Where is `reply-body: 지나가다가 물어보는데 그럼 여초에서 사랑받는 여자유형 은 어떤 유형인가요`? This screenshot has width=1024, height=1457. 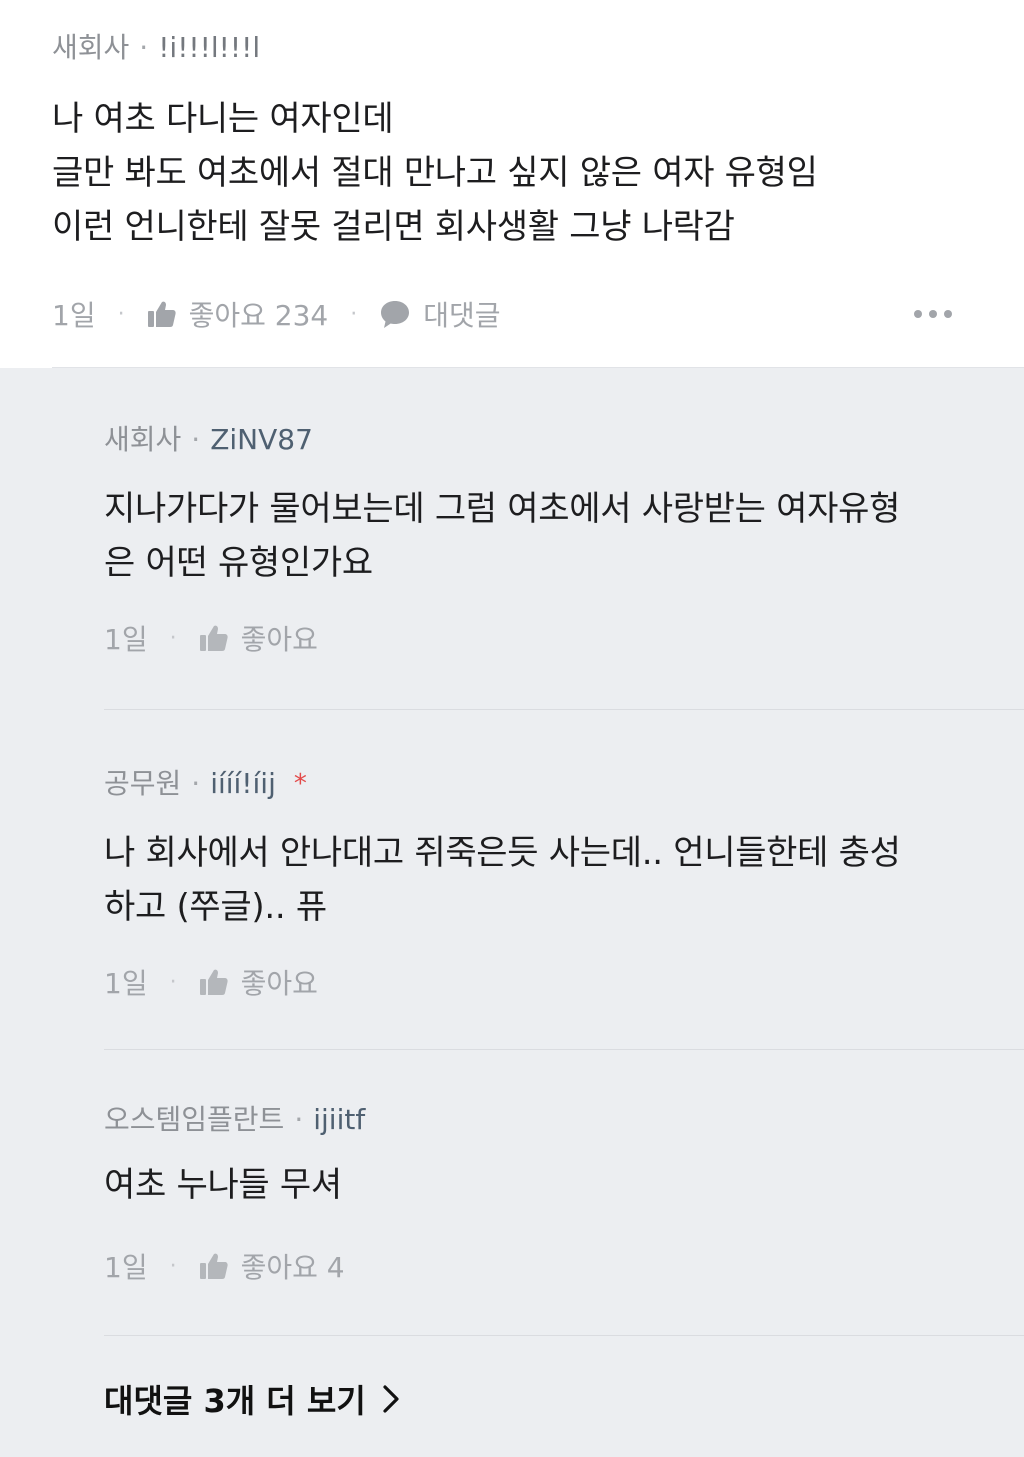
reply-body: 지나가다가 물어보는데 그럼 여초에서 사랑받는 여자유형 은 어떤 유형인가요 is located at coordinates (544, 536).